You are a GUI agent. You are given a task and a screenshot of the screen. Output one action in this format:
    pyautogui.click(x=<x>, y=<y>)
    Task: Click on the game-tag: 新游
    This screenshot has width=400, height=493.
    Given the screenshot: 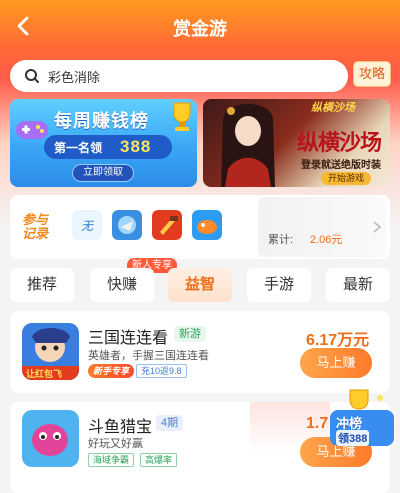 What is the action you would take?
    pyautogui.click(x=190, y=334)
    